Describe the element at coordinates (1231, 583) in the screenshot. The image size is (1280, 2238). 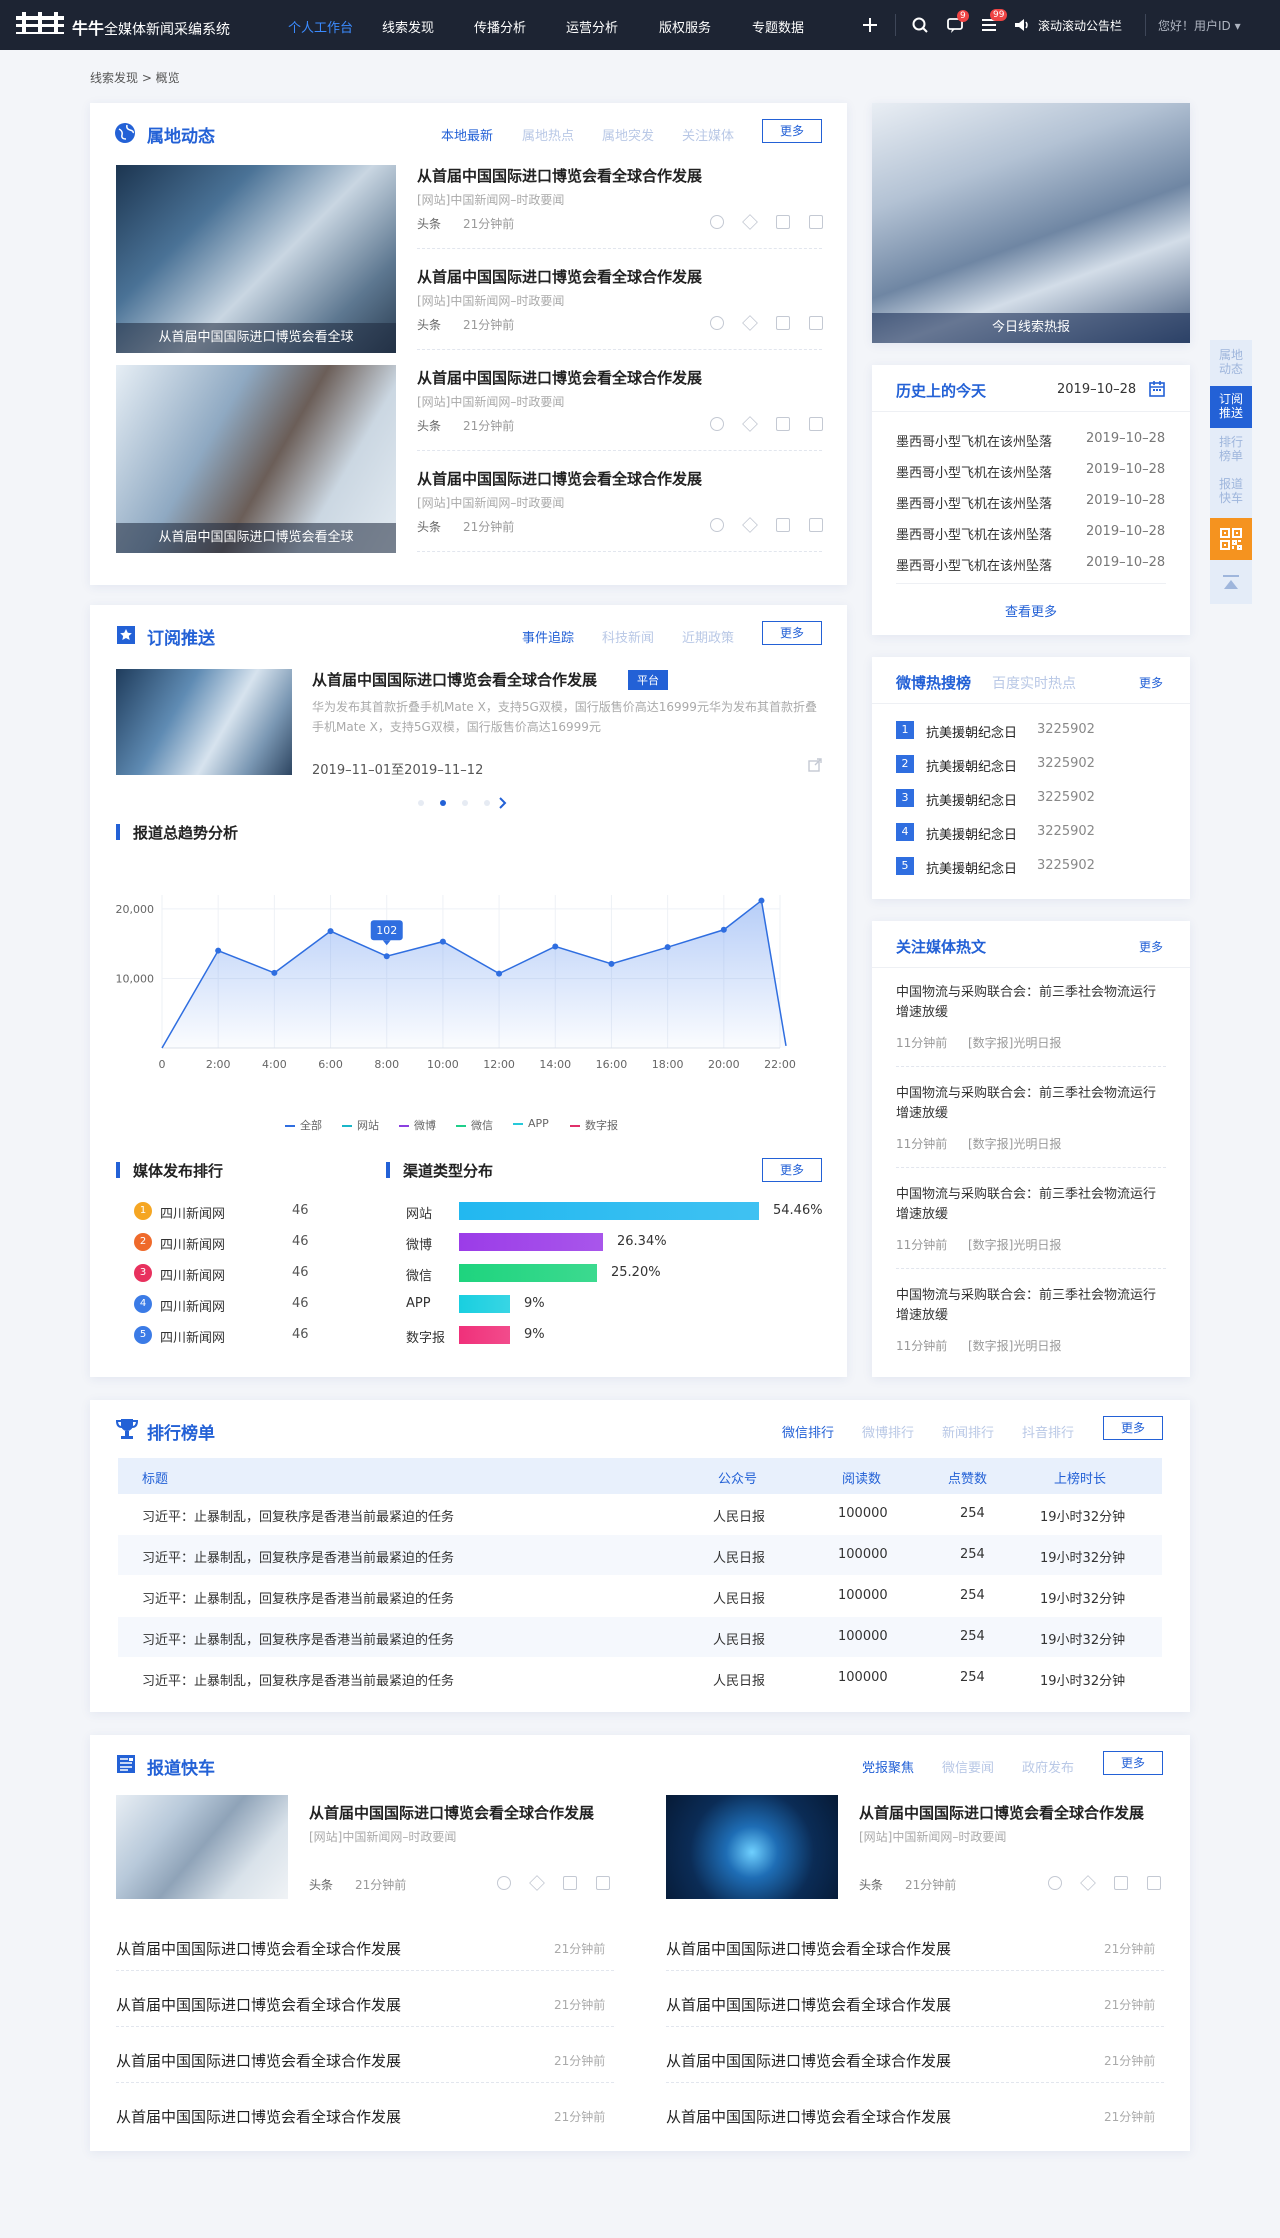
I see `back-to-top-button` at that location.